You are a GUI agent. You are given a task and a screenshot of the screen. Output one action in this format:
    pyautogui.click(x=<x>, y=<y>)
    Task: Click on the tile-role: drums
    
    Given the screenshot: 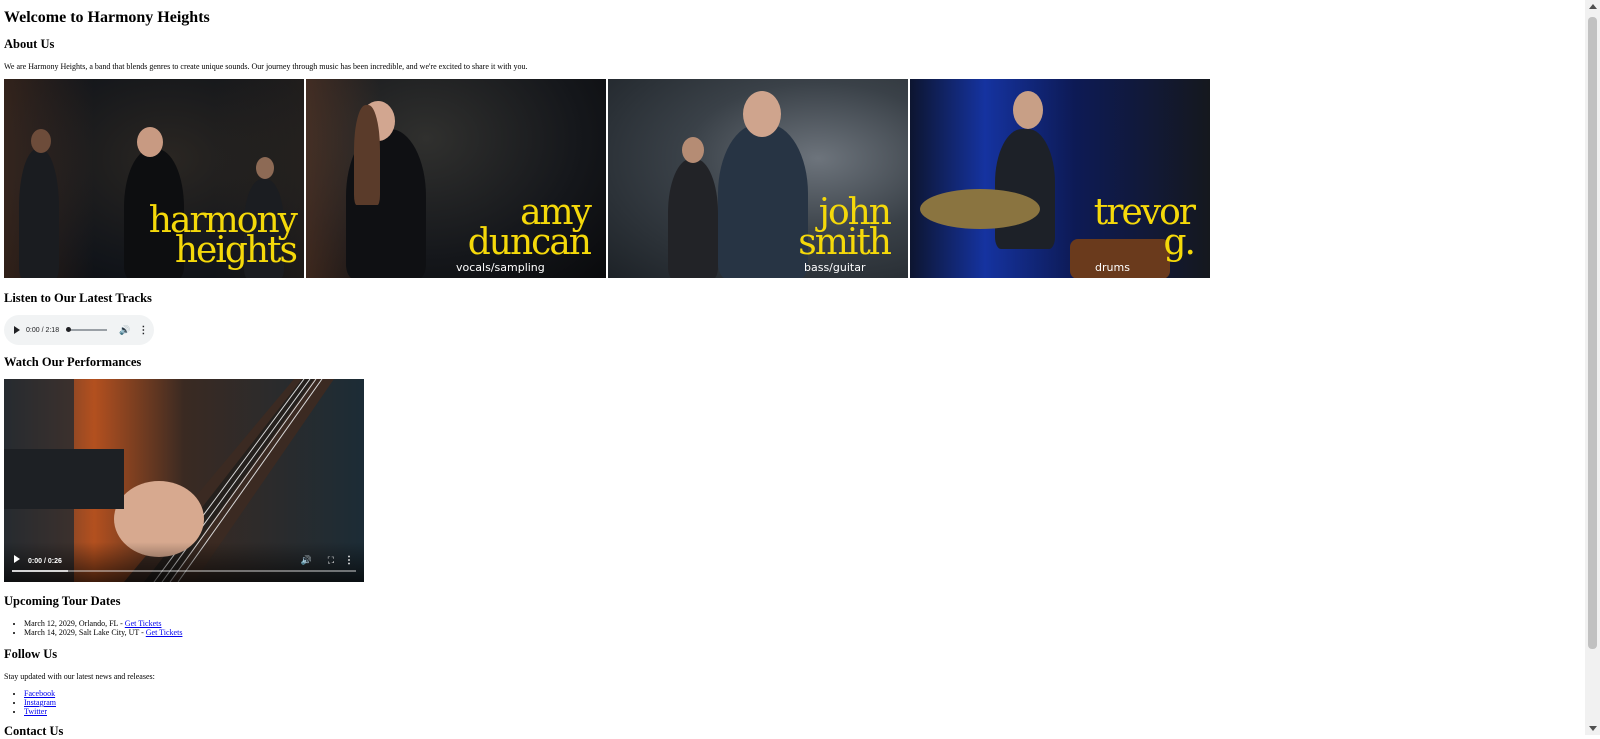 What is the action you would take?
    pyautogui.click(x=1112, y=267)
    